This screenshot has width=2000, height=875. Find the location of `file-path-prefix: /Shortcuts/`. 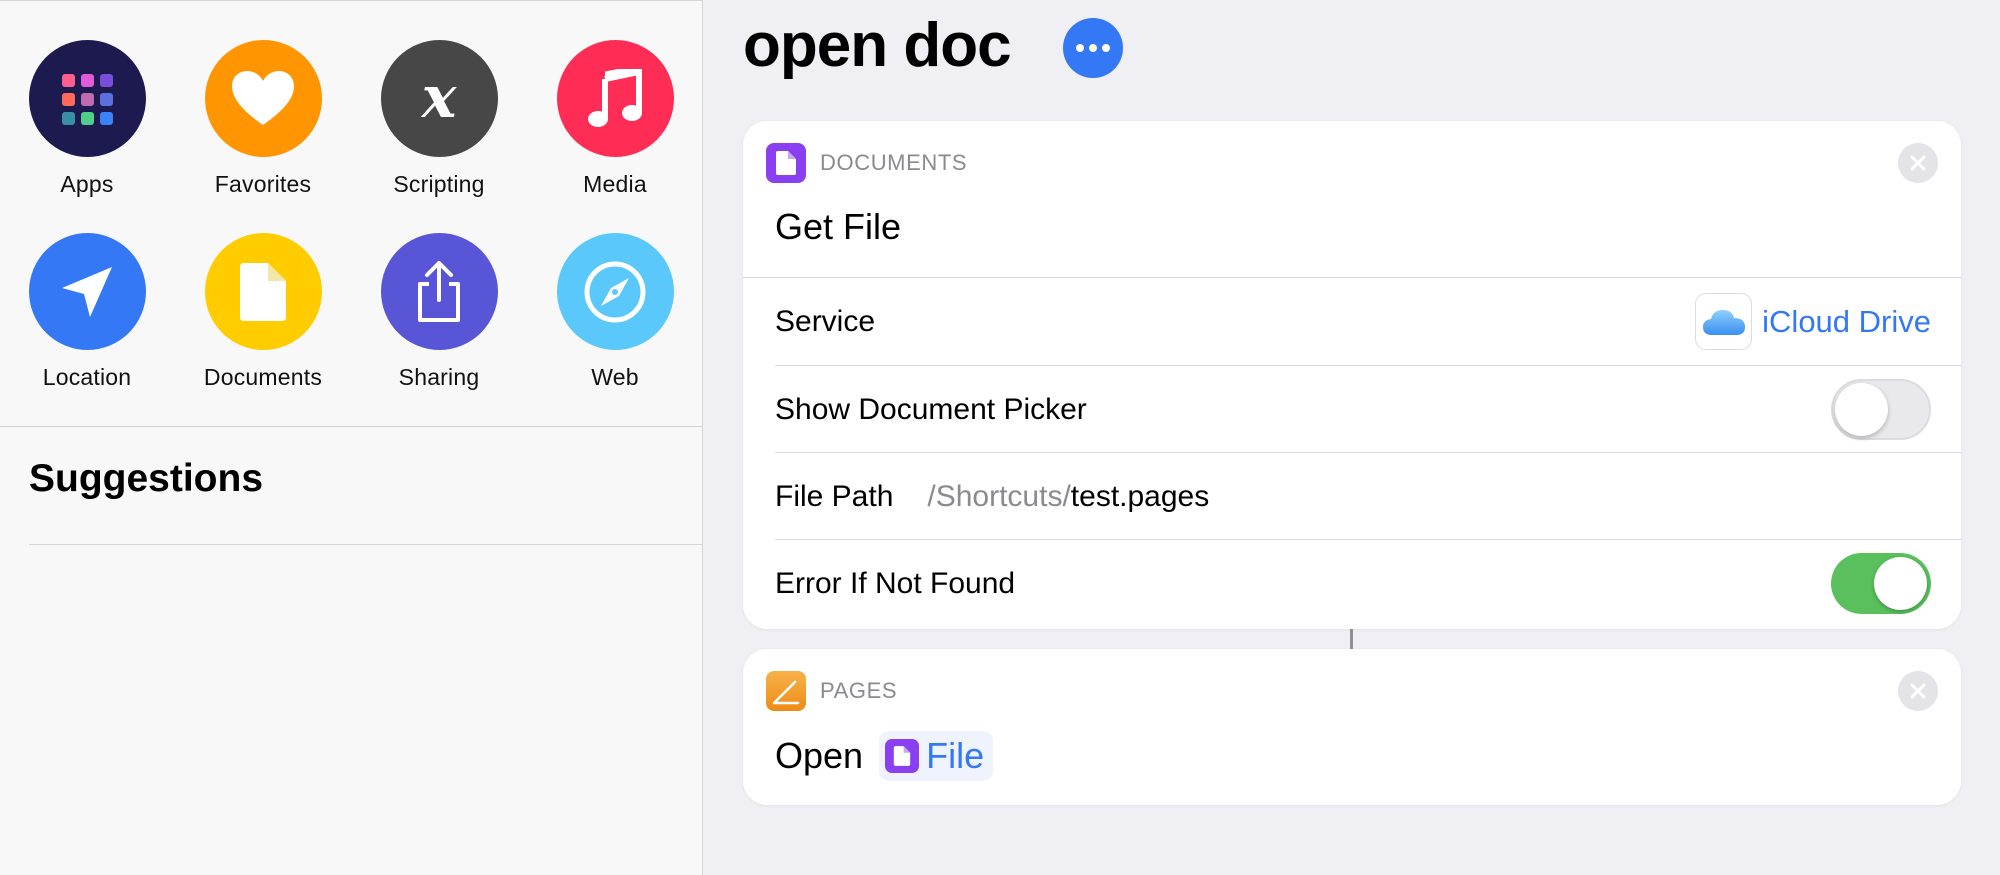

file-path-prefix: /Shortcuts/ is located at coordinates (999, 496).